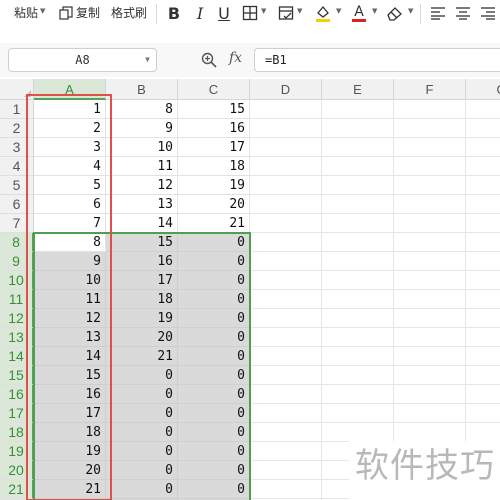 The width and height of the screenshot is (500, 500). Describe the element at coordinates (129, 13) in the screenshot. I see `format-painter-button: 格式刷` at that location.